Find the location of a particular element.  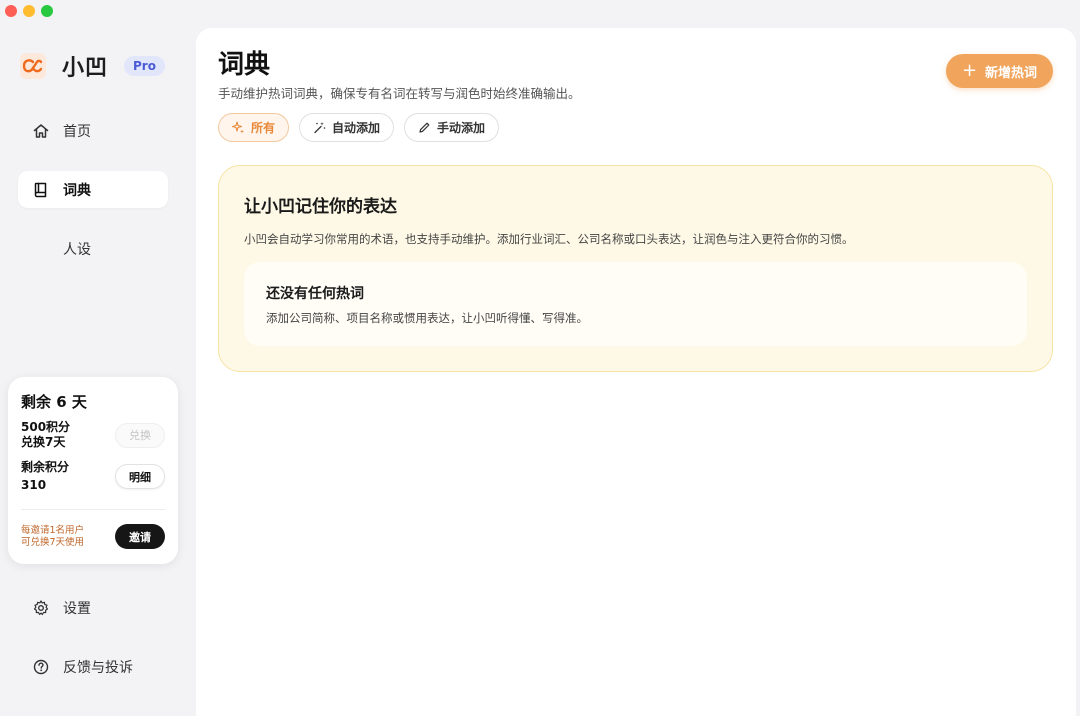

invite-row: 每邀请1名用户 可兑换7天使用 邀请 is located at coordinates (93, 536).